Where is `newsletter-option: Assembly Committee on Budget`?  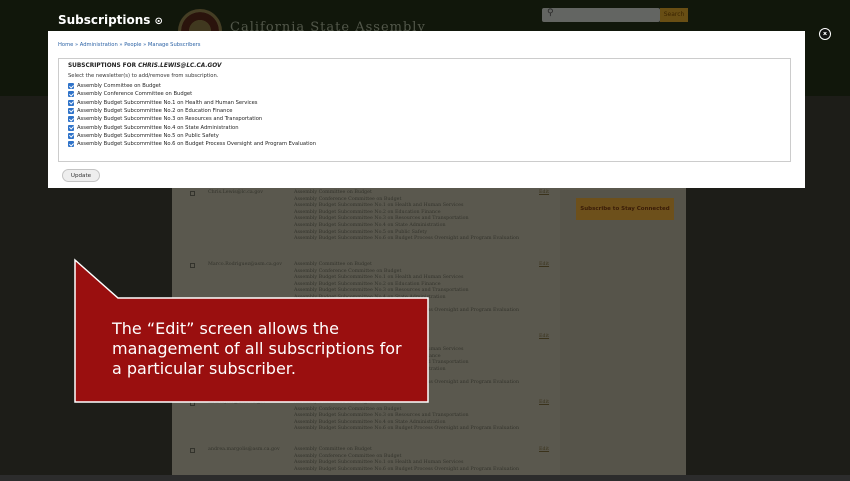 newsletter-option: Assembly Committee on Budget is located at coordinates (114, 86).